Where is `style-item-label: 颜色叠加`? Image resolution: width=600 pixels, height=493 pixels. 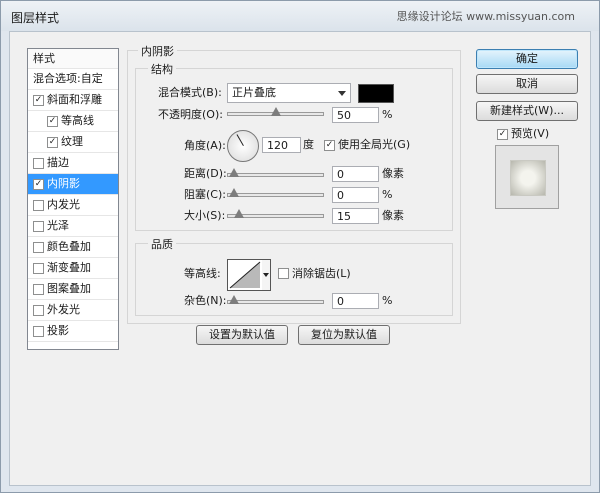
style-item-label: 颜色叠加 is located at coordinates (69, 246).